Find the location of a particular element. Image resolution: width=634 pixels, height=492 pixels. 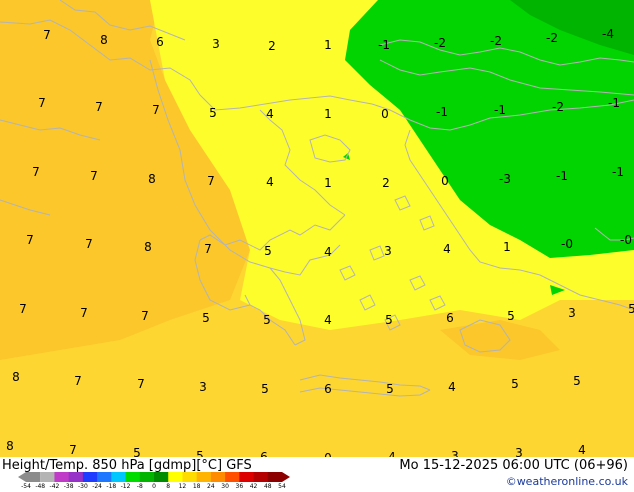

color-legend-tick: -18 is located at coordinates (111, 486).